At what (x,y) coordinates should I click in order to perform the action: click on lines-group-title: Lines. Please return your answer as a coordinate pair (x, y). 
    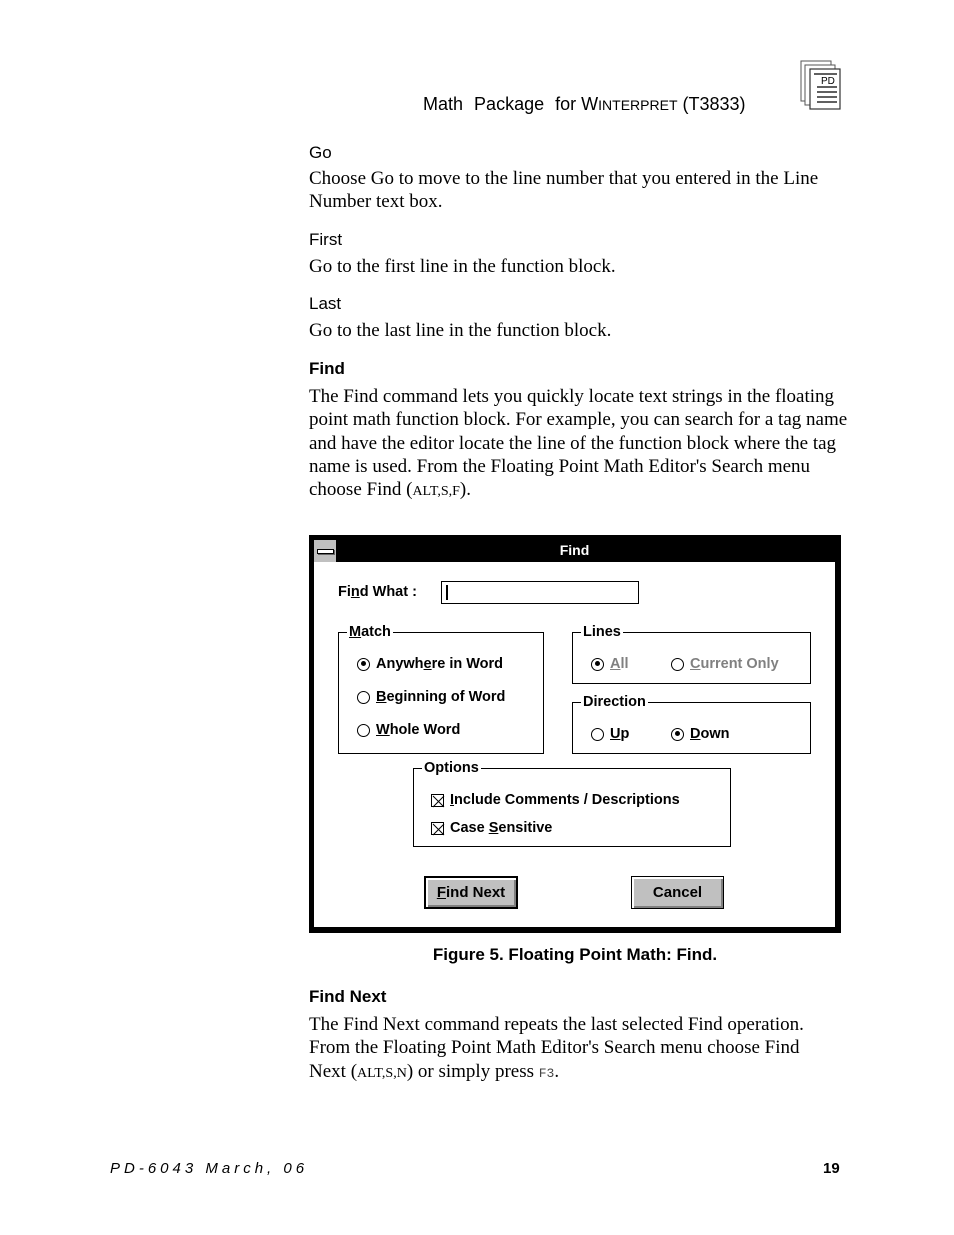
    Looking at the image, I should click on (602, 632).